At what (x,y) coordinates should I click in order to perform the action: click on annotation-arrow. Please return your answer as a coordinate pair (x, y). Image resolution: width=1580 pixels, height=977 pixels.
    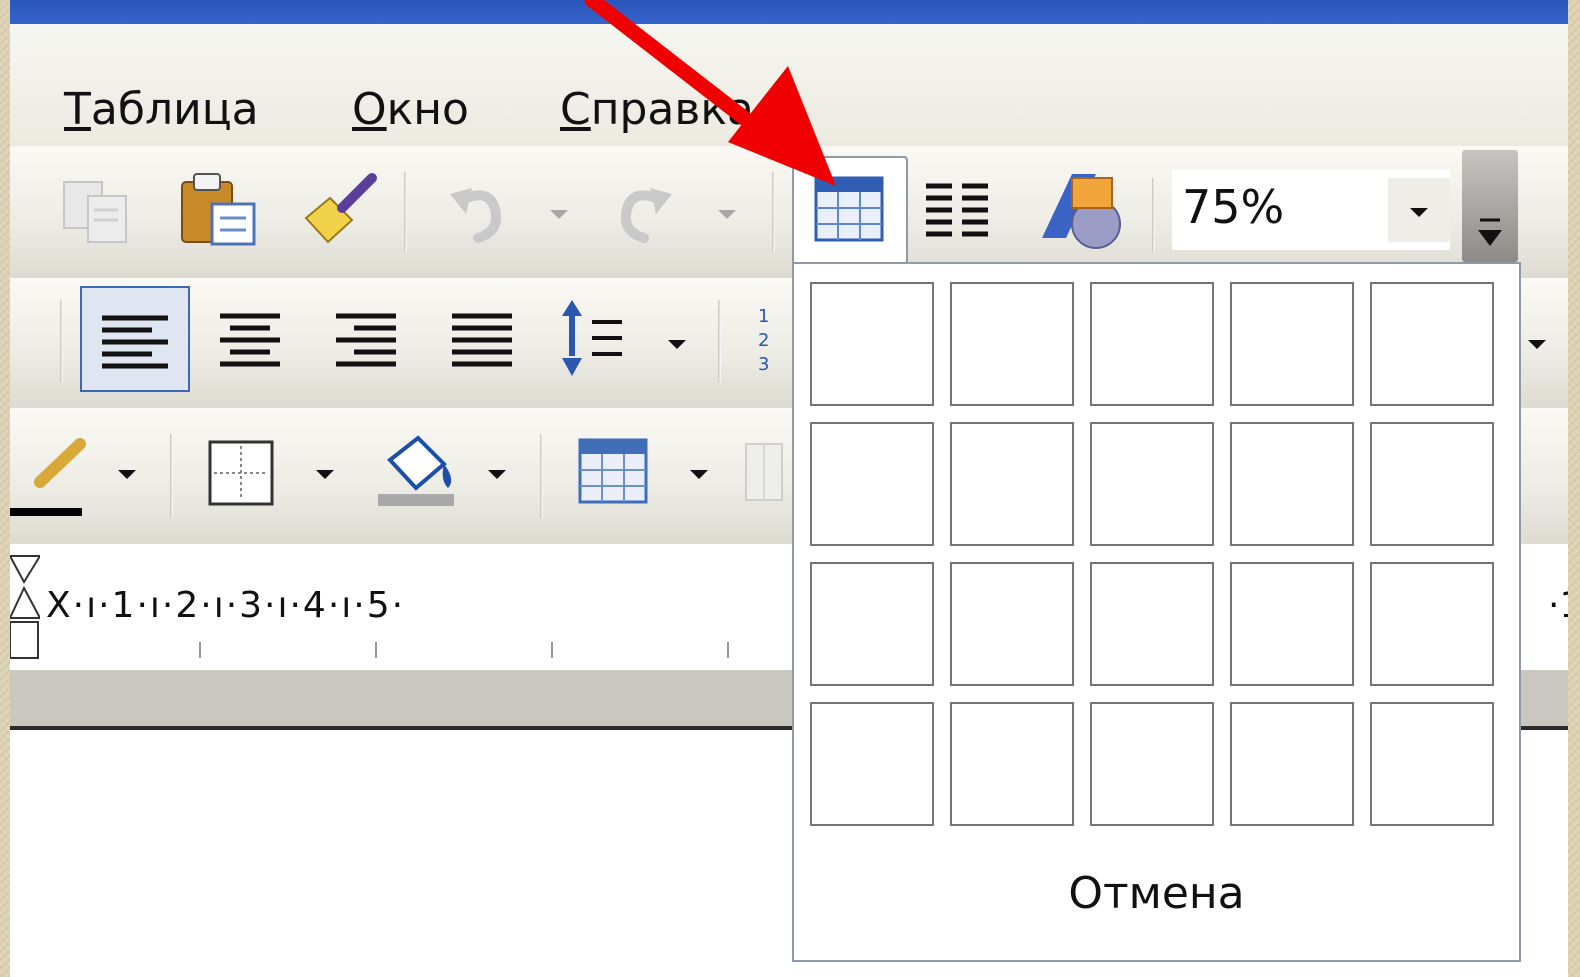
    Looking at the image, I should click on (710, 93).